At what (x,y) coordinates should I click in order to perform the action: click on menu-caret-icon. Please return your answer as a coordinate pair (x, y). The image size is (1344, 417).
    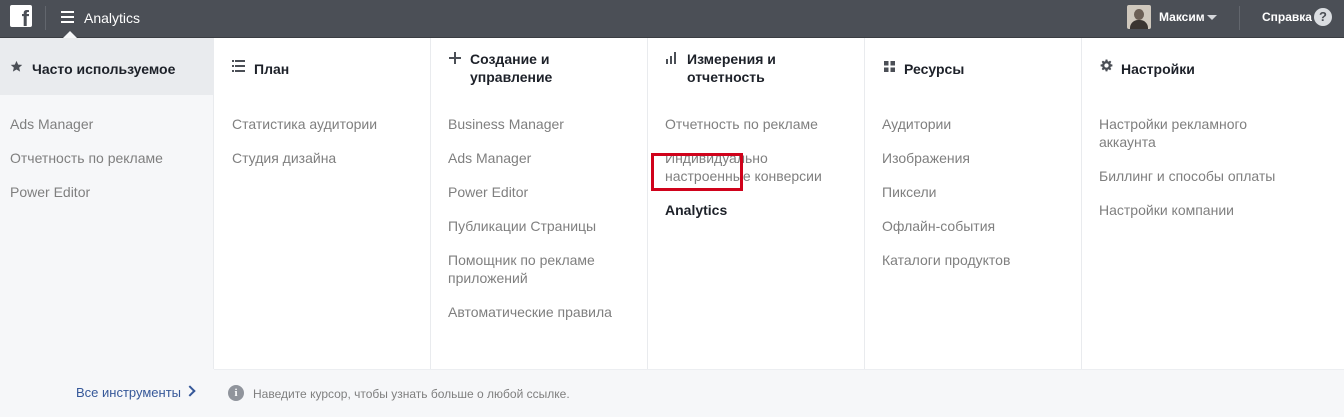
    Looking at the image, I should click on (70, 34).